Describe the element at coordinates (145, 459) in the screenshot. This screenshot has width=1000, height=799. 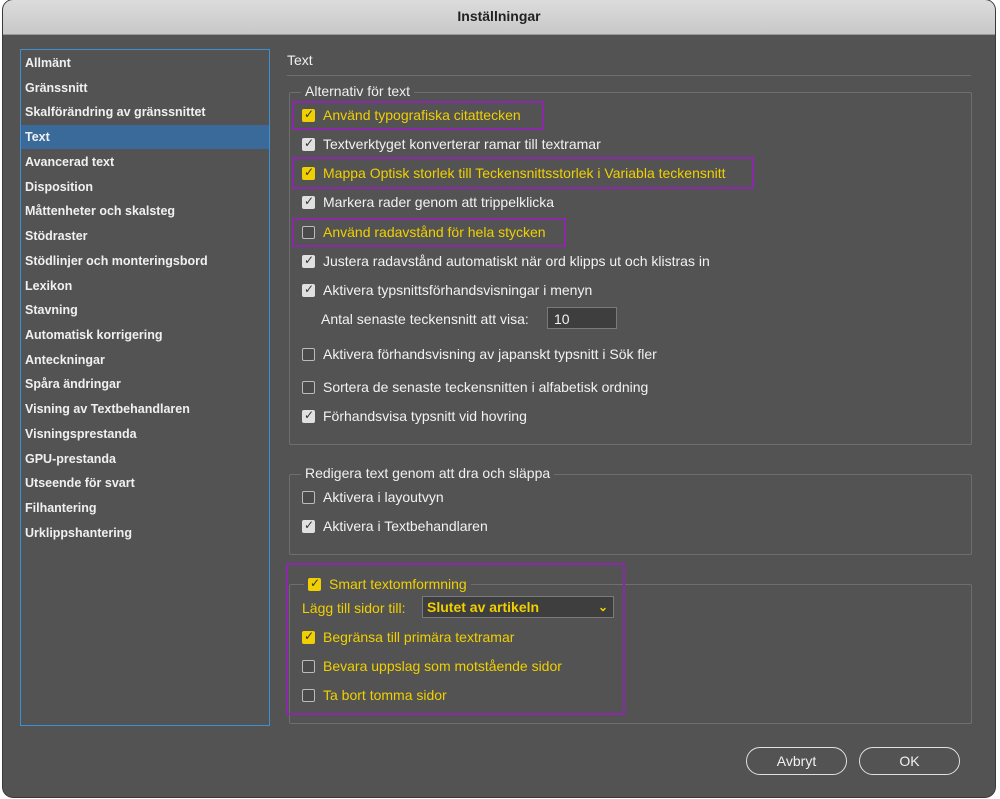
I see `sidebar-item-gpu-prestanda: GPU-prestanda` at that location.